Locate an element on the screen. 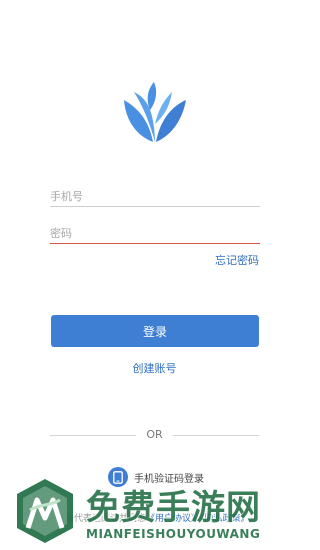 The height and width of the screenshot is (550, 320). create-account-link: 创建账号 is located at coordinates (154, 368).